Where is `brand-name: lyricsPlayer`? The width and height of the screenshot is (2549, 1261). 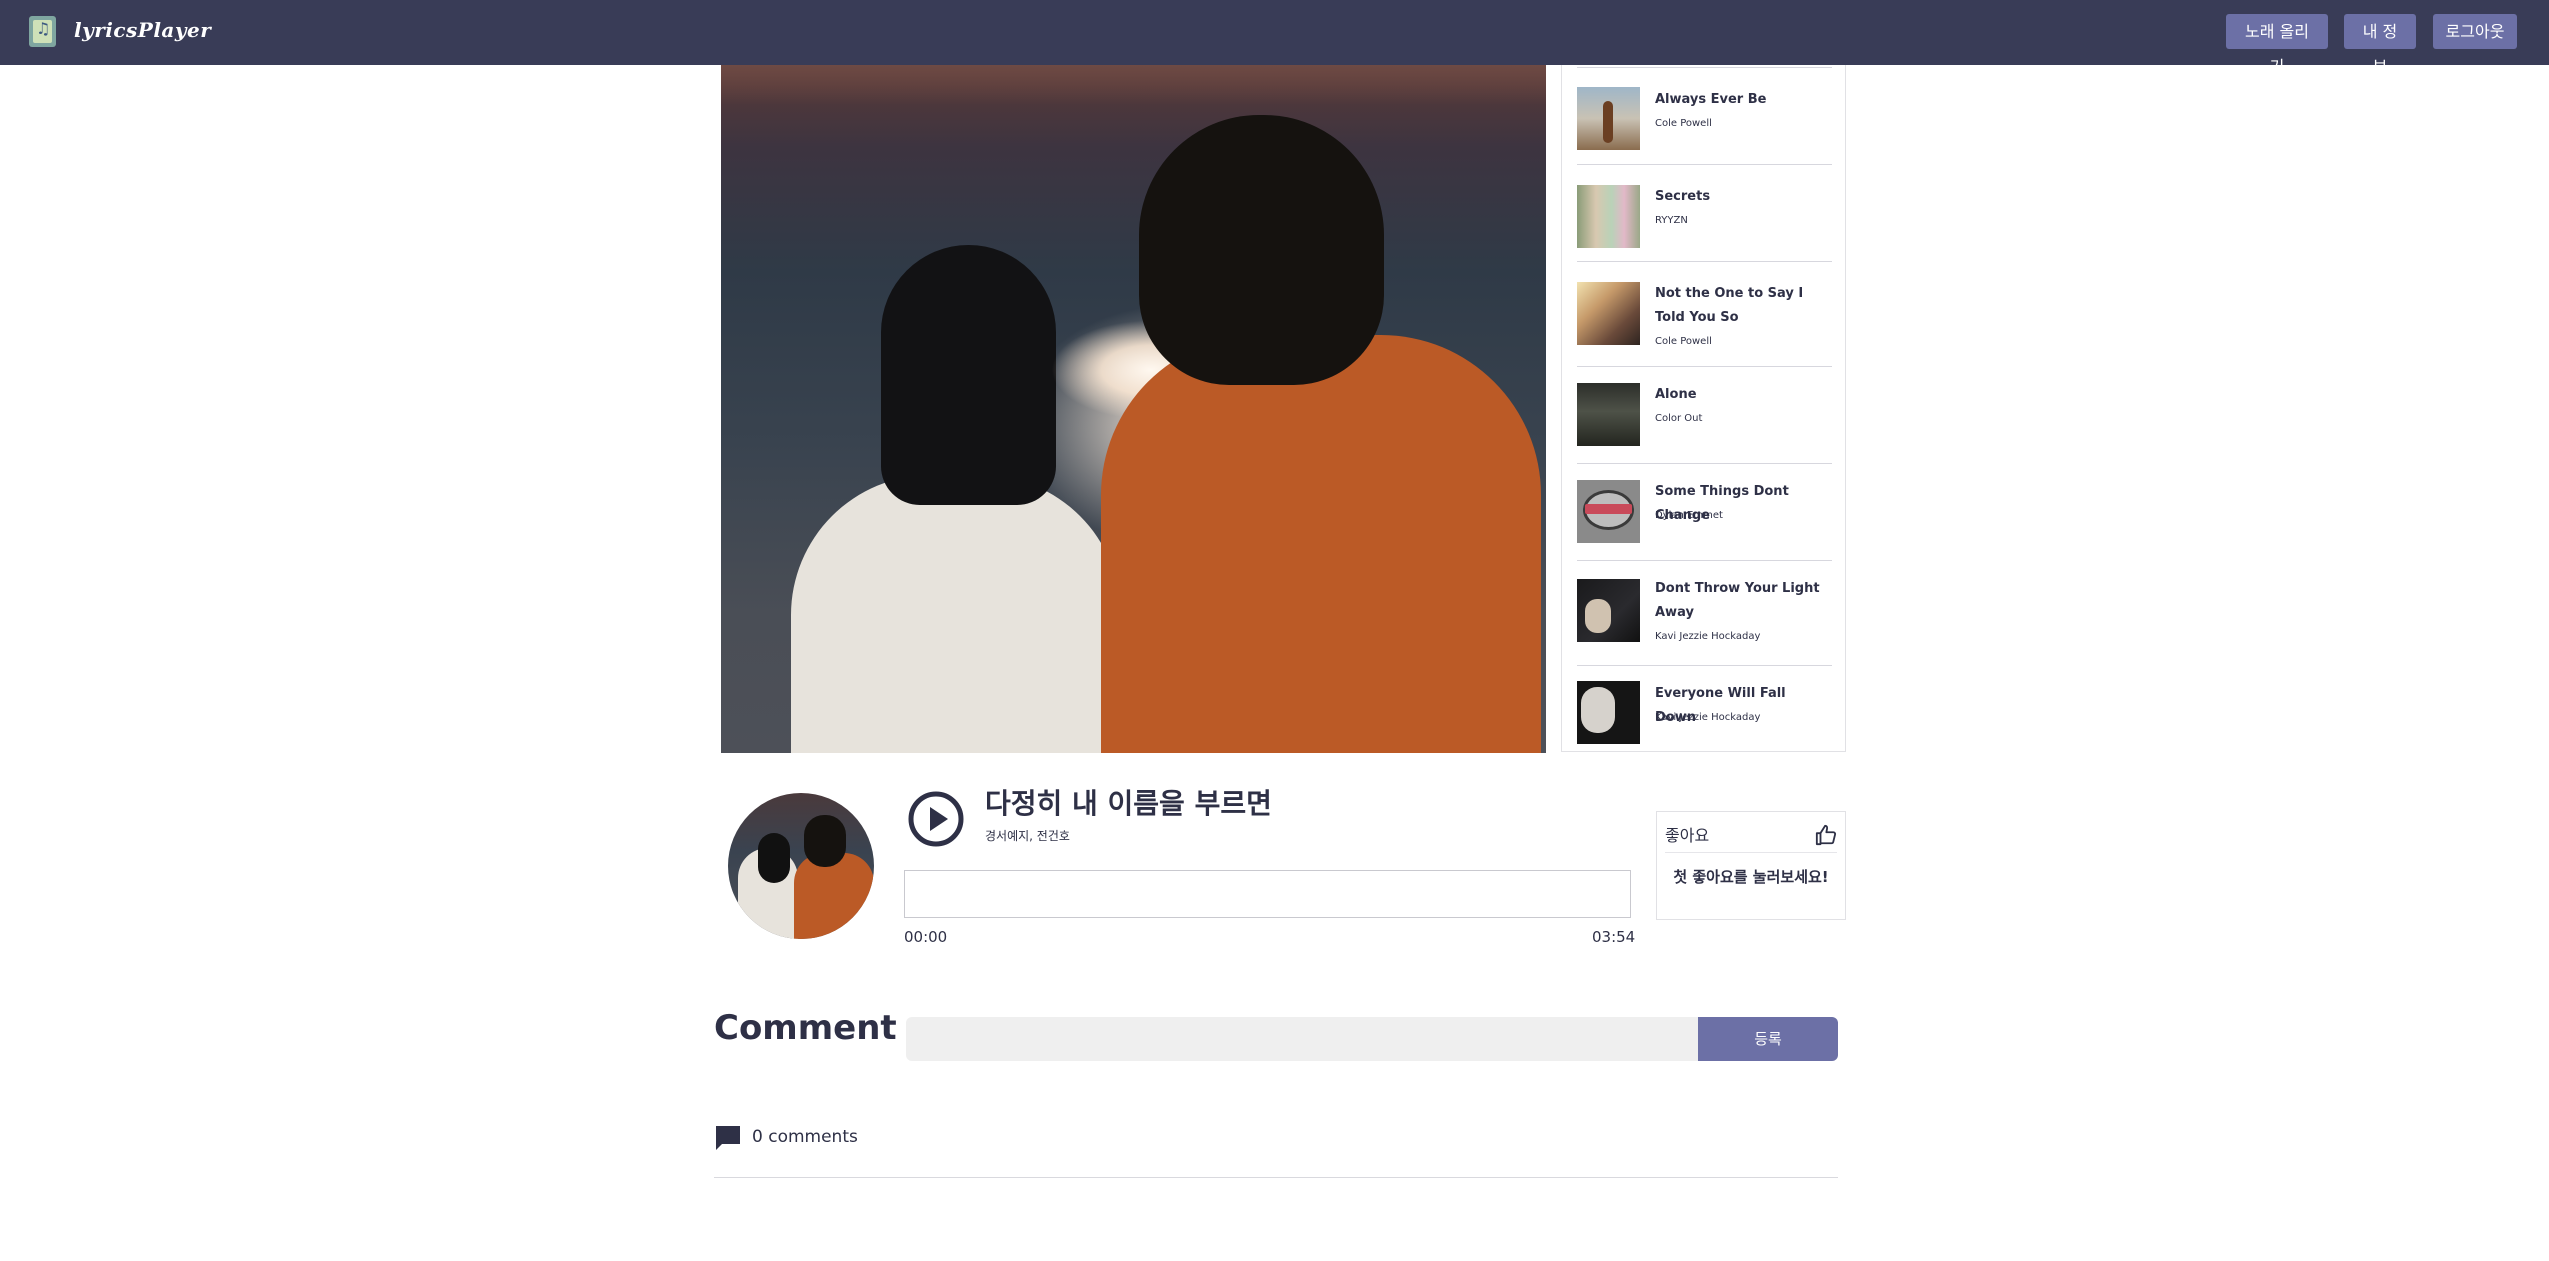
brand-name: lyricsPlayer is located at coordinates (142, 30).